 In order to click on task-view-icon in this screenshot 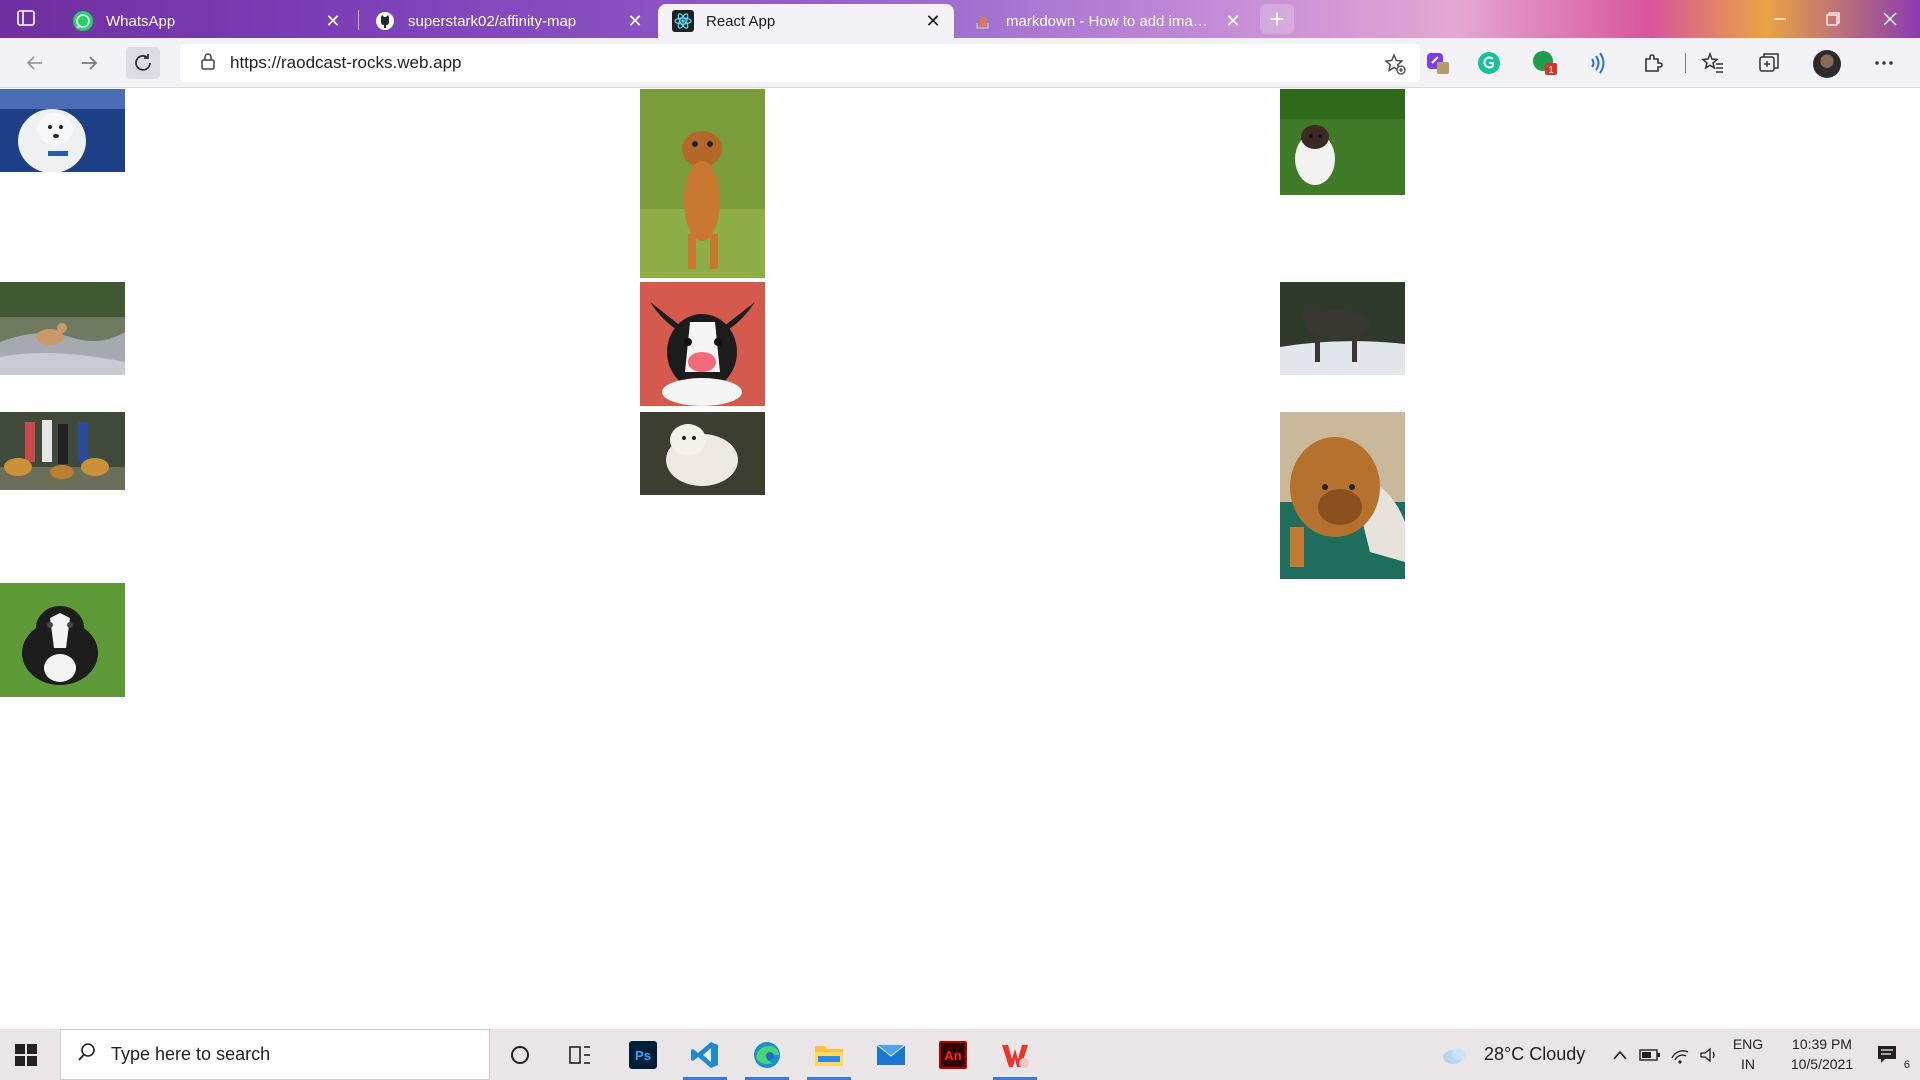, I will do `click(580, 1055)`.